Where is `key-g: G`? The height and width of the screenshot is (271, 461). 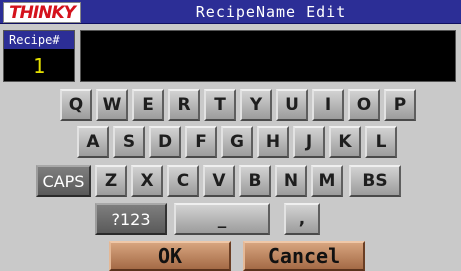 key-g: G is located at coordinates (237, 142).